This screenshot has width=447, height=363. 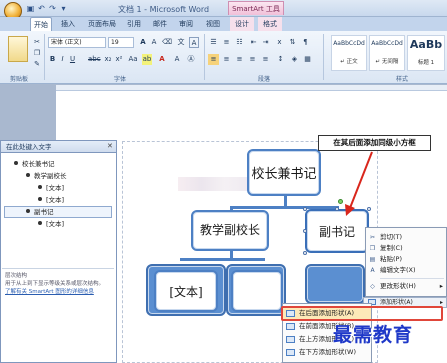 I want to click on superscript-icon: x², so click(x=119, y=59).